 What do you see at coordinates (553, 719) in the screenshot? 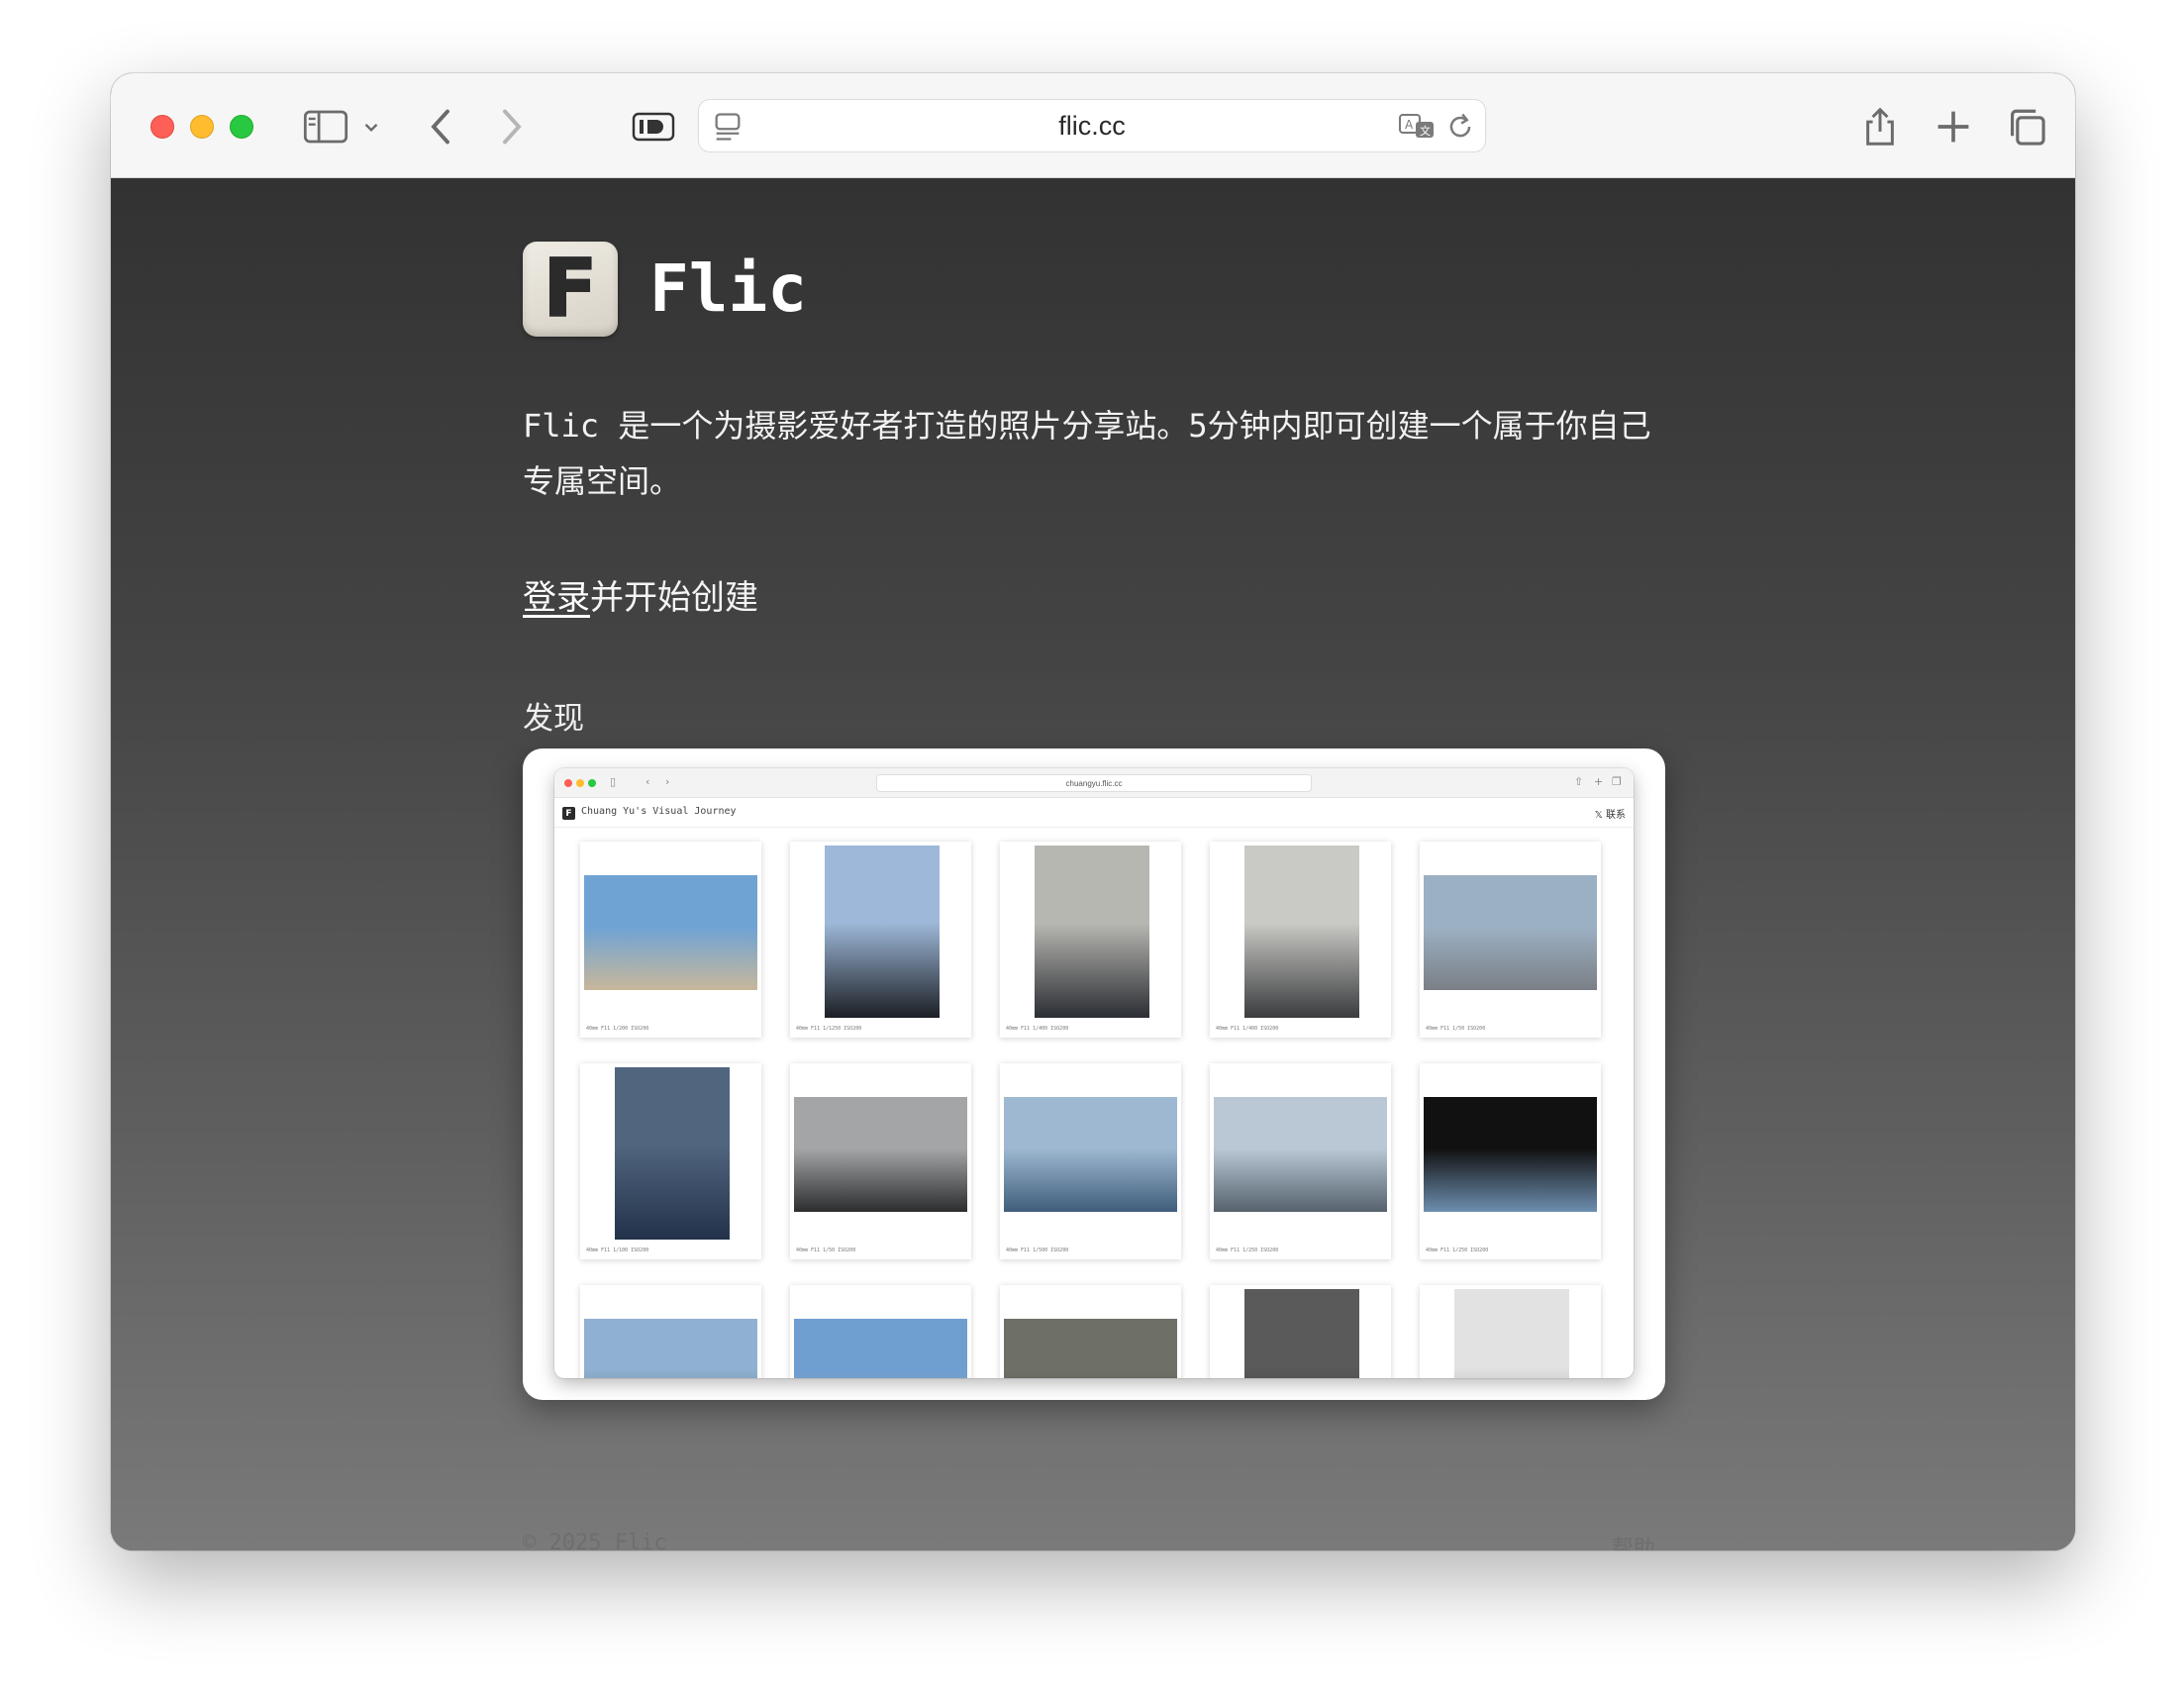
I see `discover-heading: 发现` at bounding box center [553, 719].